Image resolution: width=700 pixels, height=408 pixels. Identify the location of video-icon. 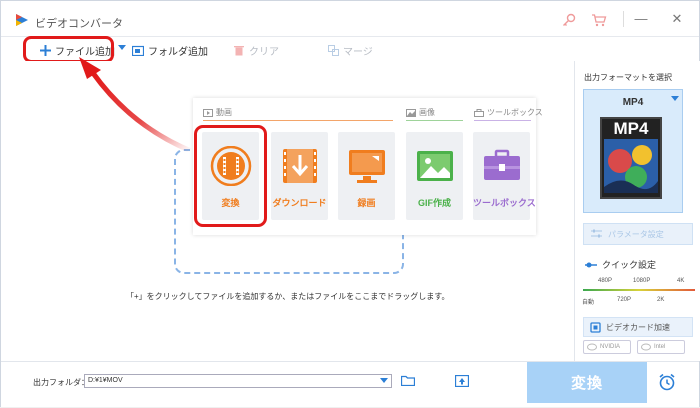
(208, 112).